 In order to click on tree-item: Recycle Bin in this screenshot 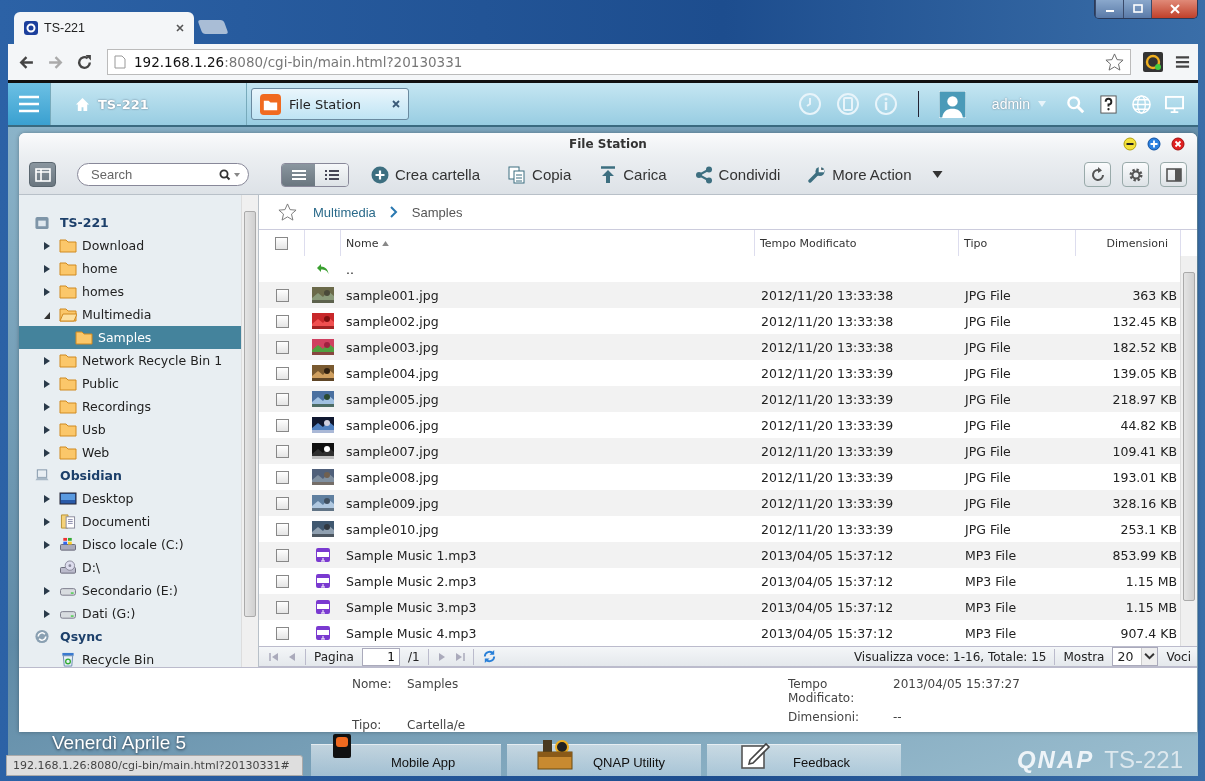, I will do `click(130, 657)`.